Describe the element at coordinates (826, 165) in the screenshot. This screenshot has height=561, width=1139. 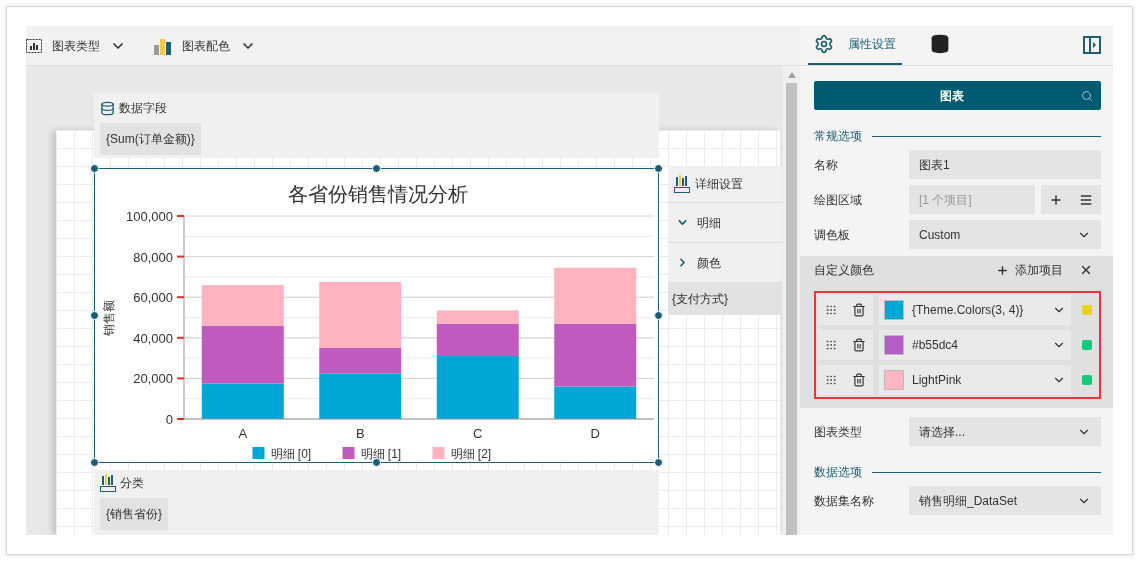
I see `field-label: 名称` at that location.